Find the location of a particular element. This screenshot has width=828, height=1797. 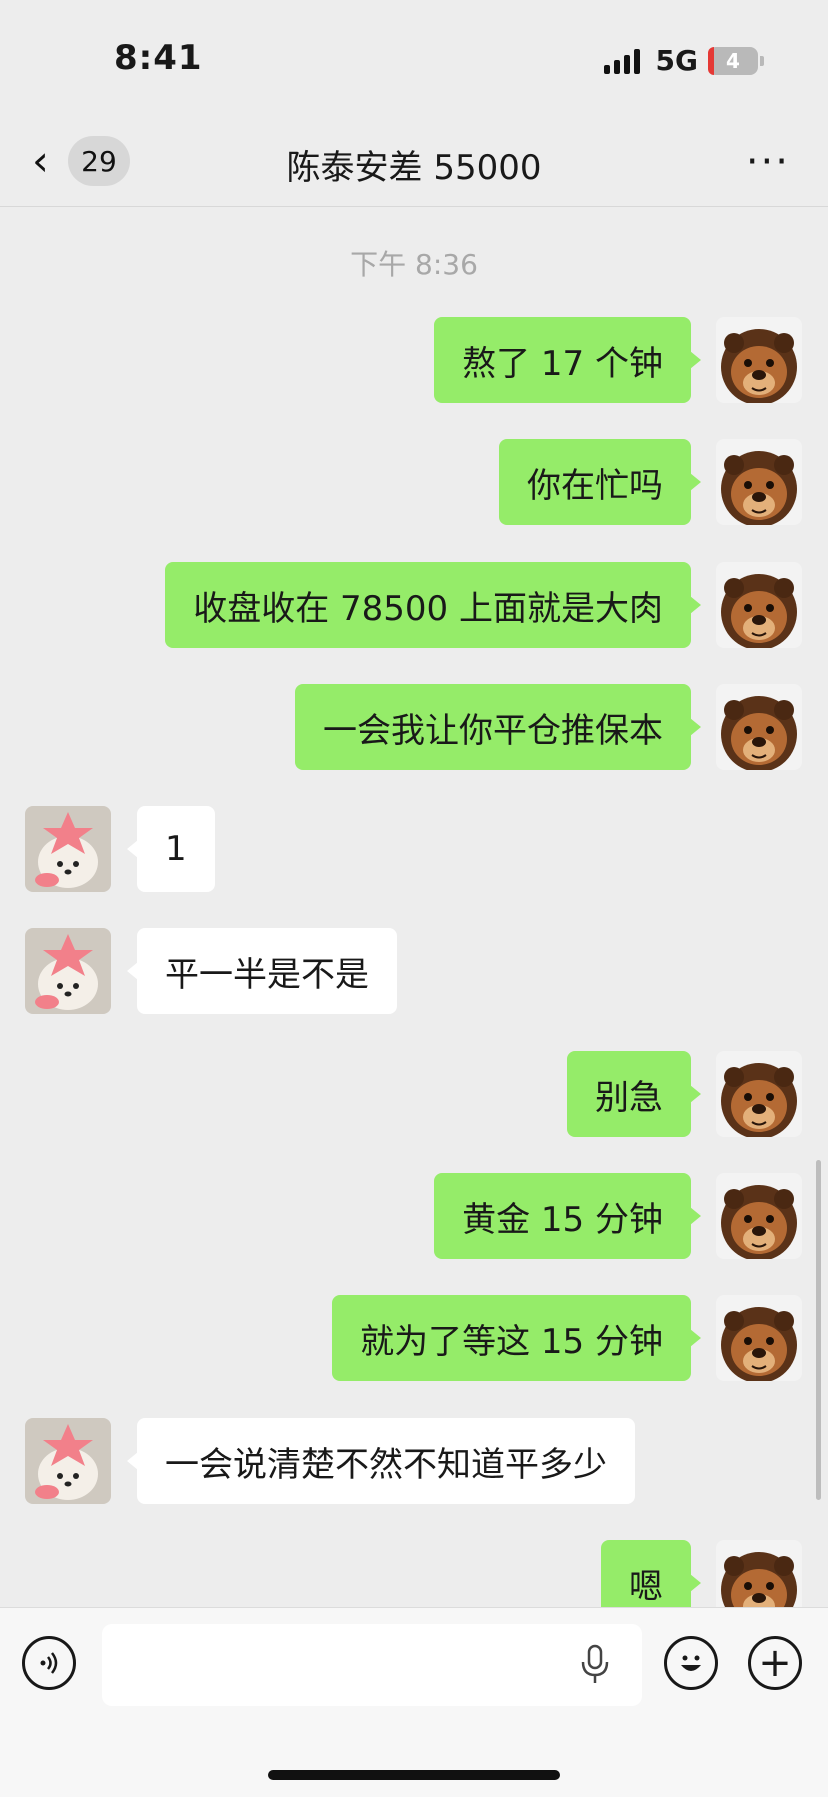

message-row: 平一半是不是 is located at coordinates (414, 973).